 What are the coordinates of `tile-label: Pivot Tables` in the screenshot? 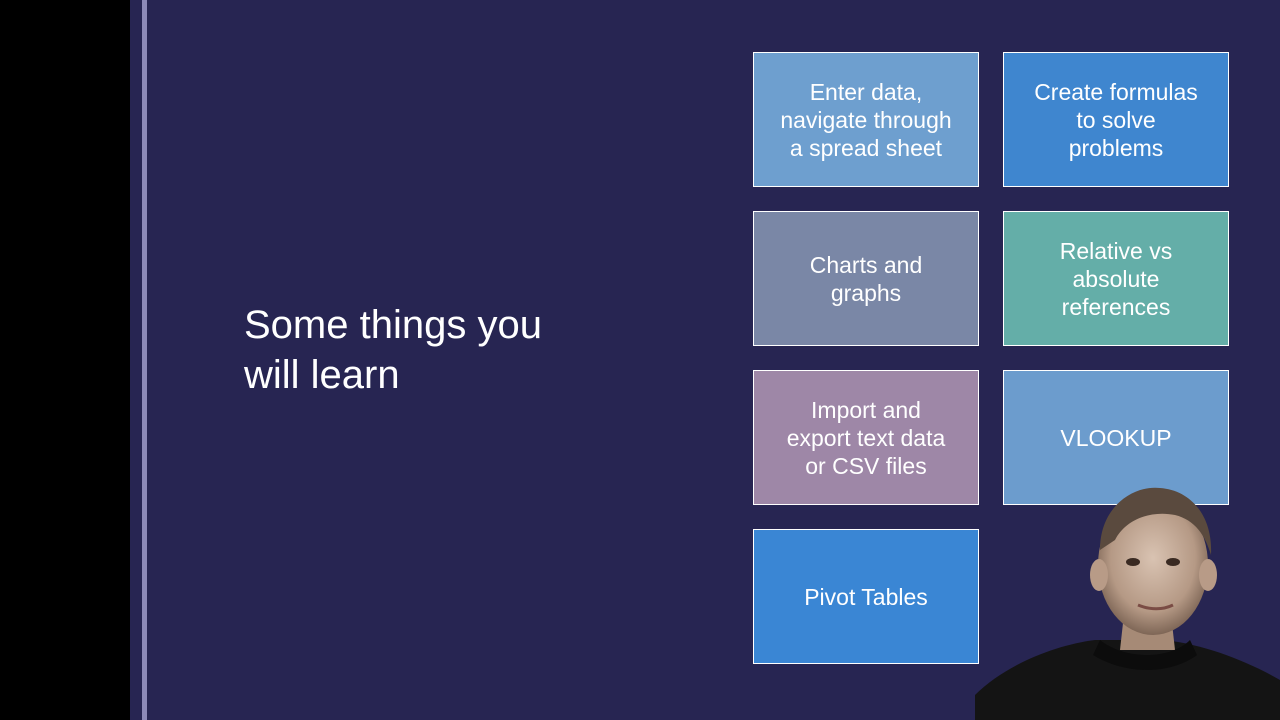 It's located at (866, 596).